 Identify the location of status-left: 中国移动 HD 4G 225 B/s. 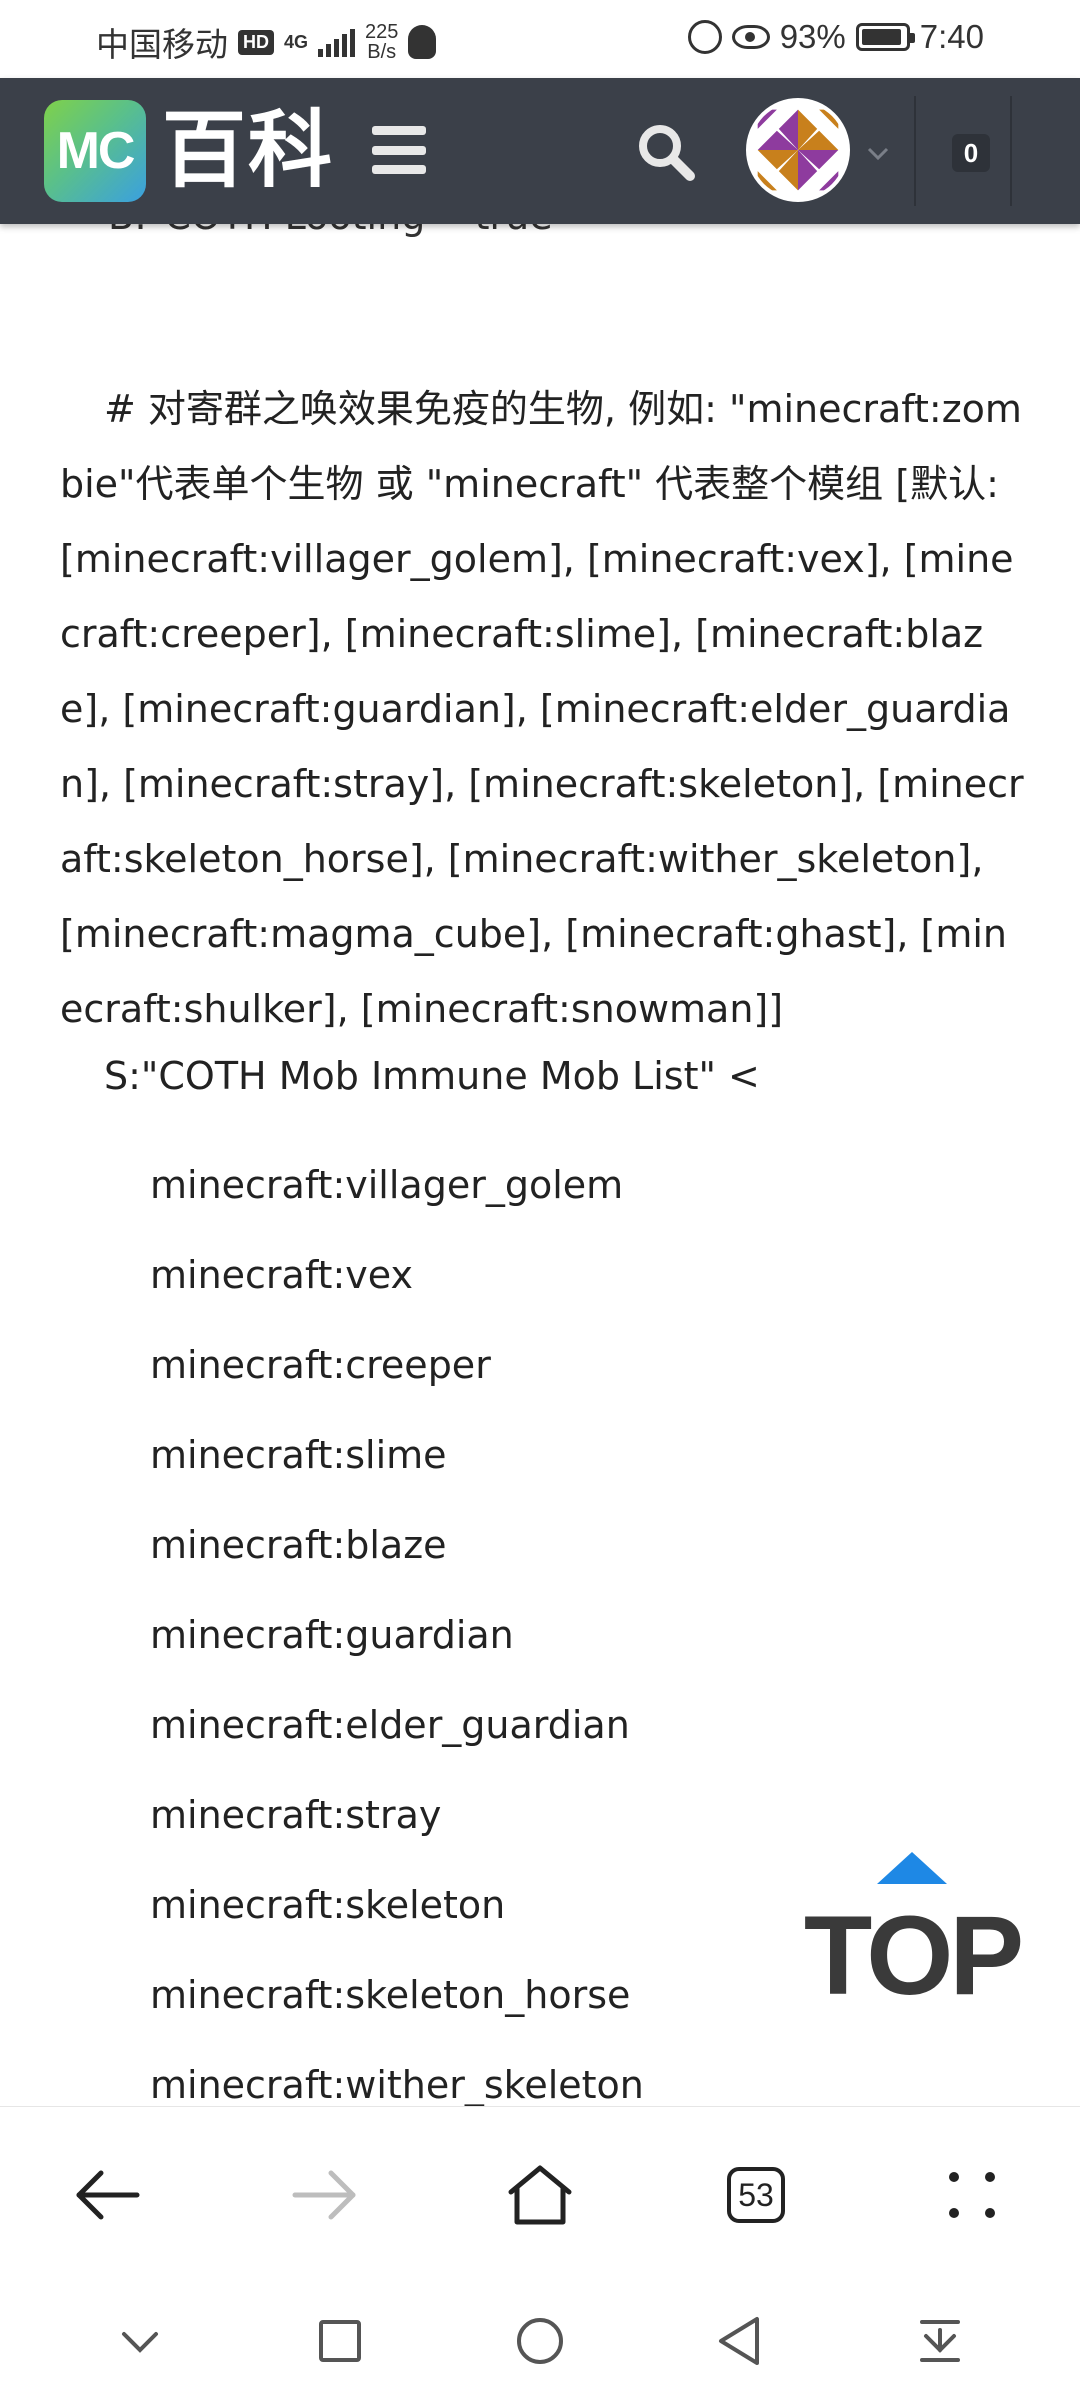
(266, 42).